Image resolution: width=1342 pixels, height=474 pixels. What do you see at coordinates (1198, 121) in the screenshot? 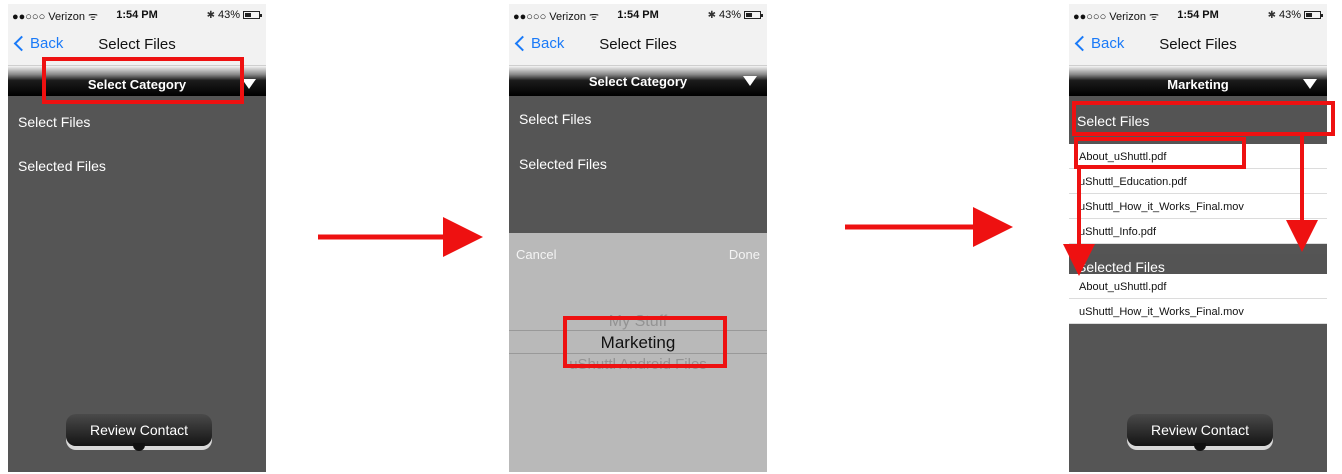
I see `section-header-select-files: Select Files` at bounding box center [1198, 121].